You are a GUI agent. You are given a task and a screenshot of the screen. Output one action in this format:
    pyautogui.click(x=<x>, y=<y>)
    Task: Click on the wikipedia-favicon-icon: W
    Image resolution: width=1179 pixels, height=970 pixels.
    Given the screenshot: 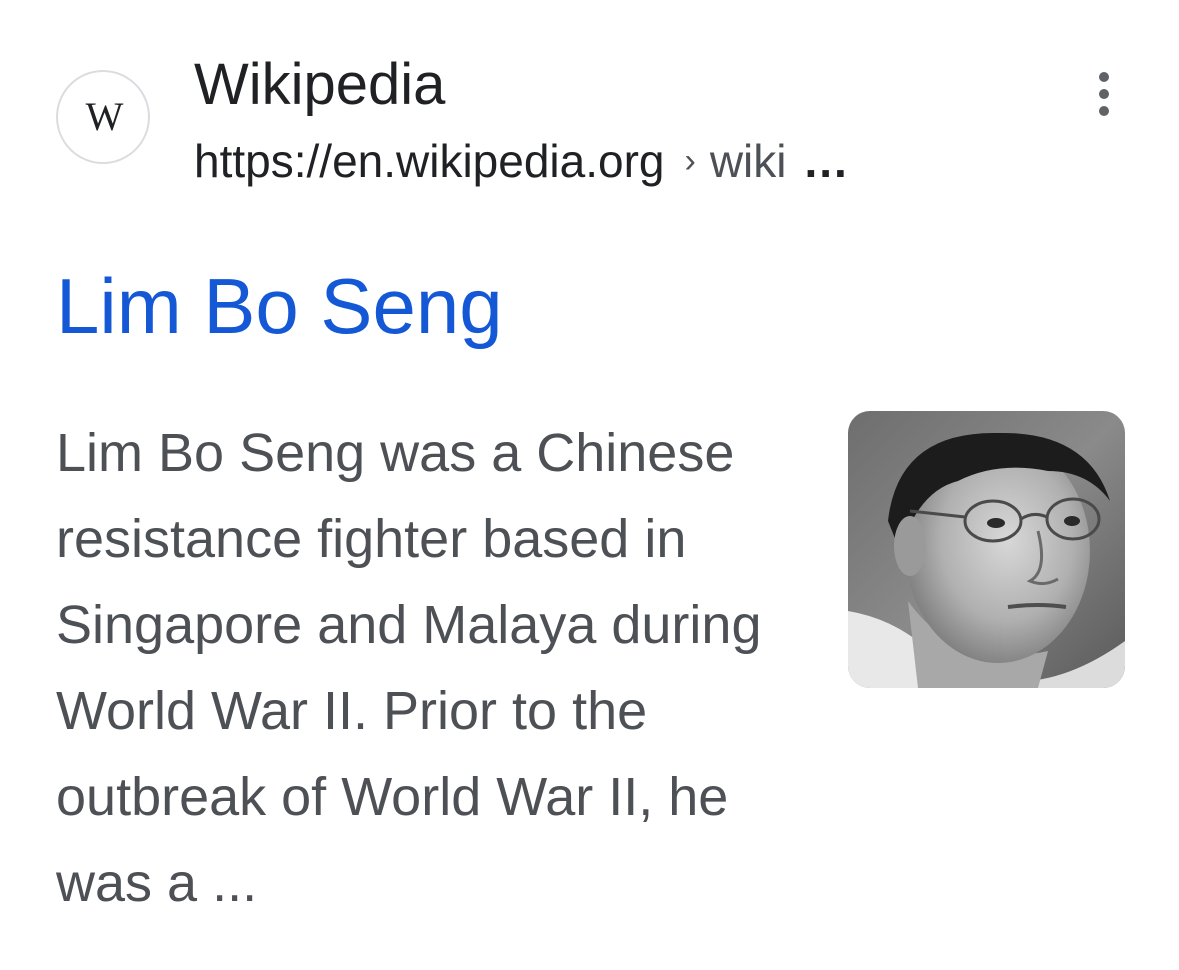 What is the action you would take?
    pyautogui.click(x=103, y=117)
    